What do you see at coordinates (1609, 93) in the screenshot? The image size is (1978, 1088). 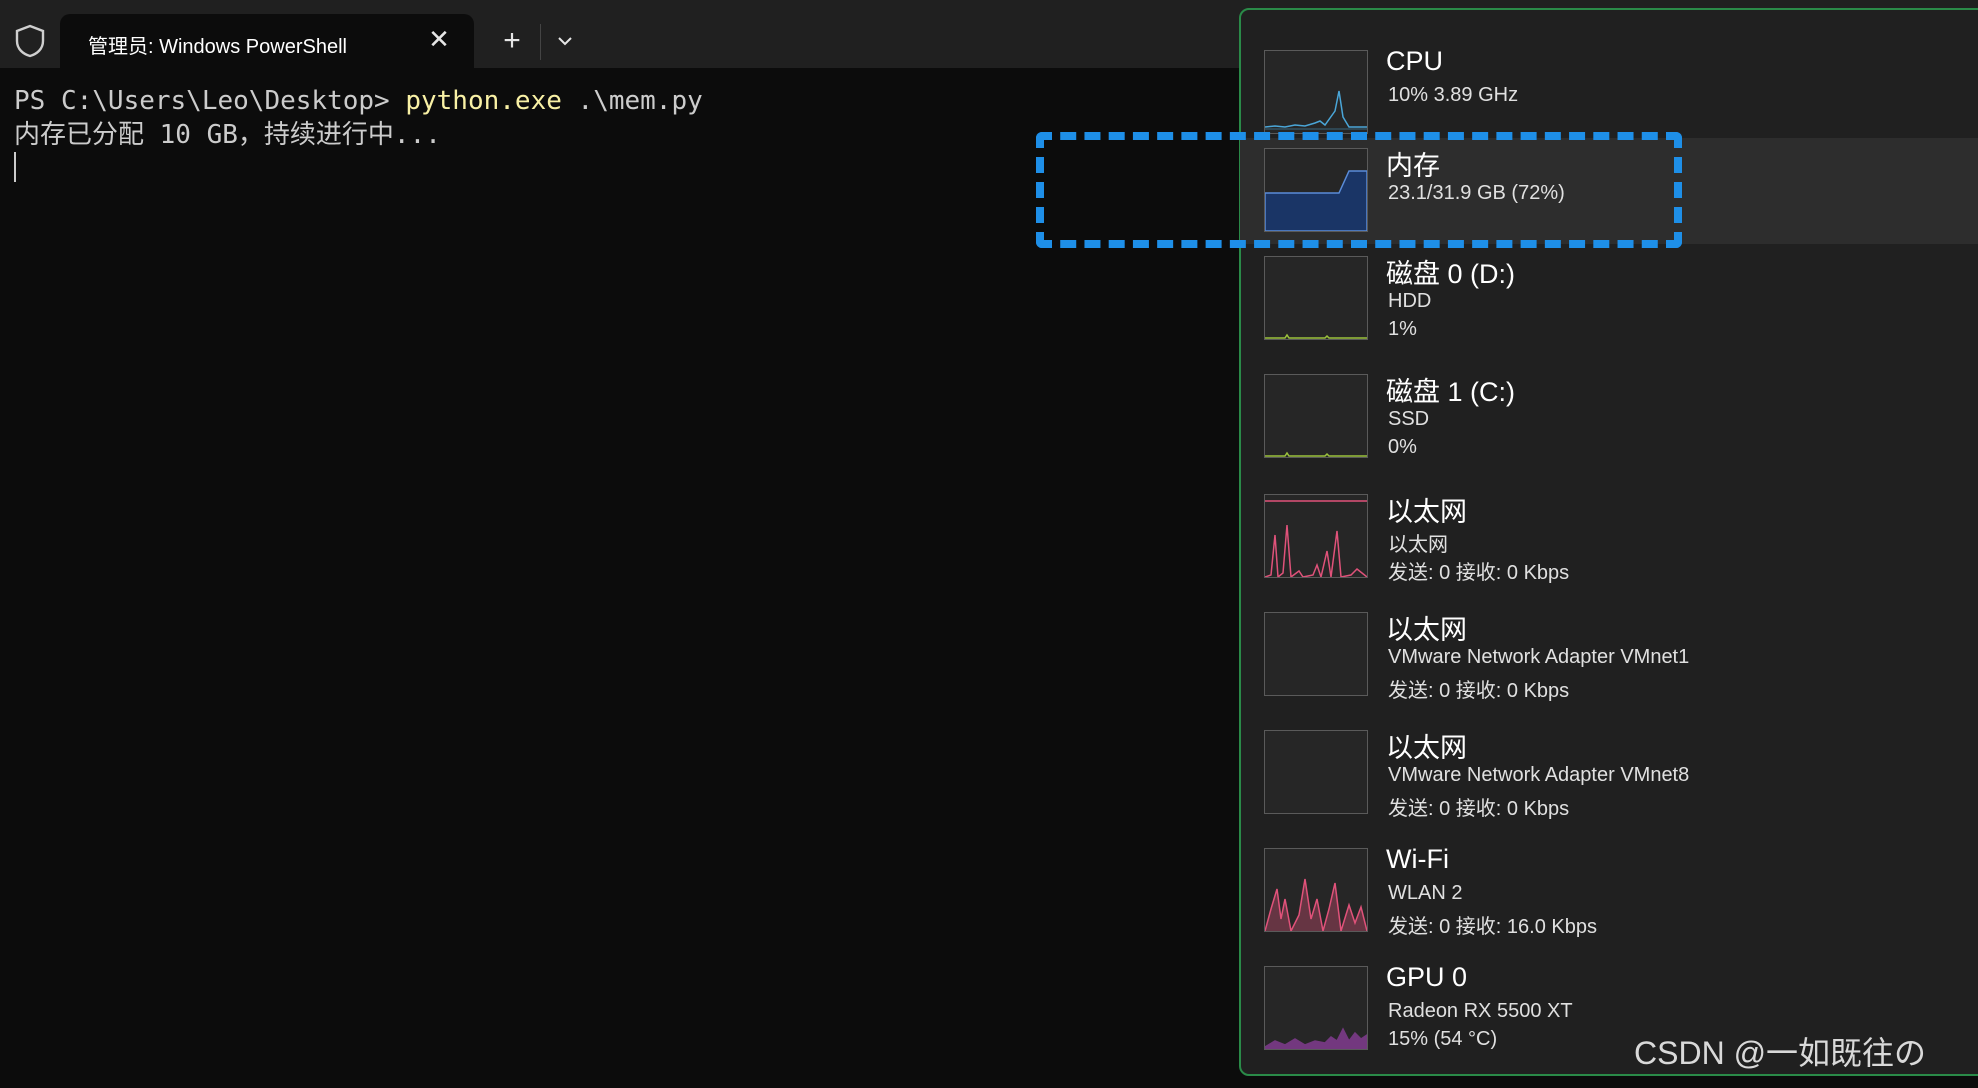 I see `perf-item-cpu: CPU 10% 3.89 GHz` at bounding box center [1609, 93].